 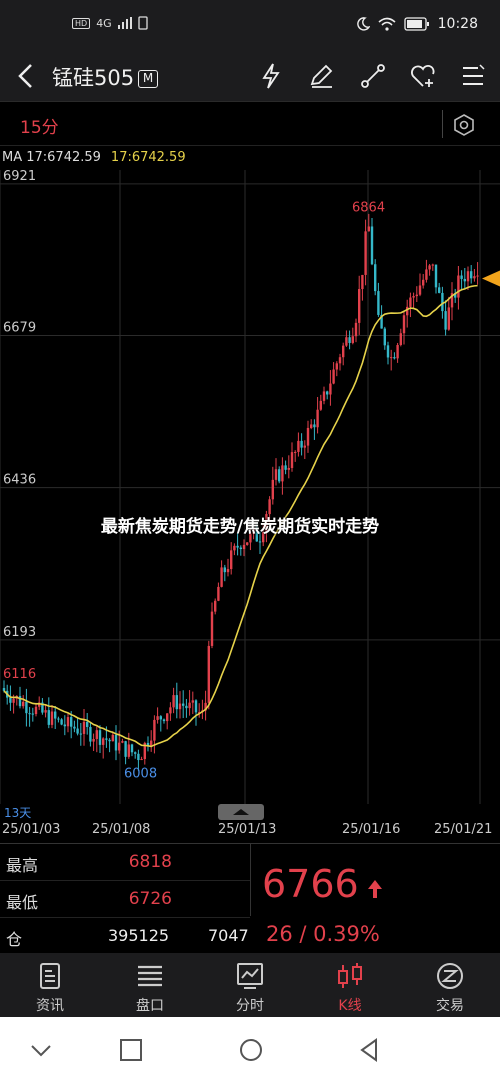 I want to click on status-bar: HD 4G 10:28, so click(x=250, y=25).